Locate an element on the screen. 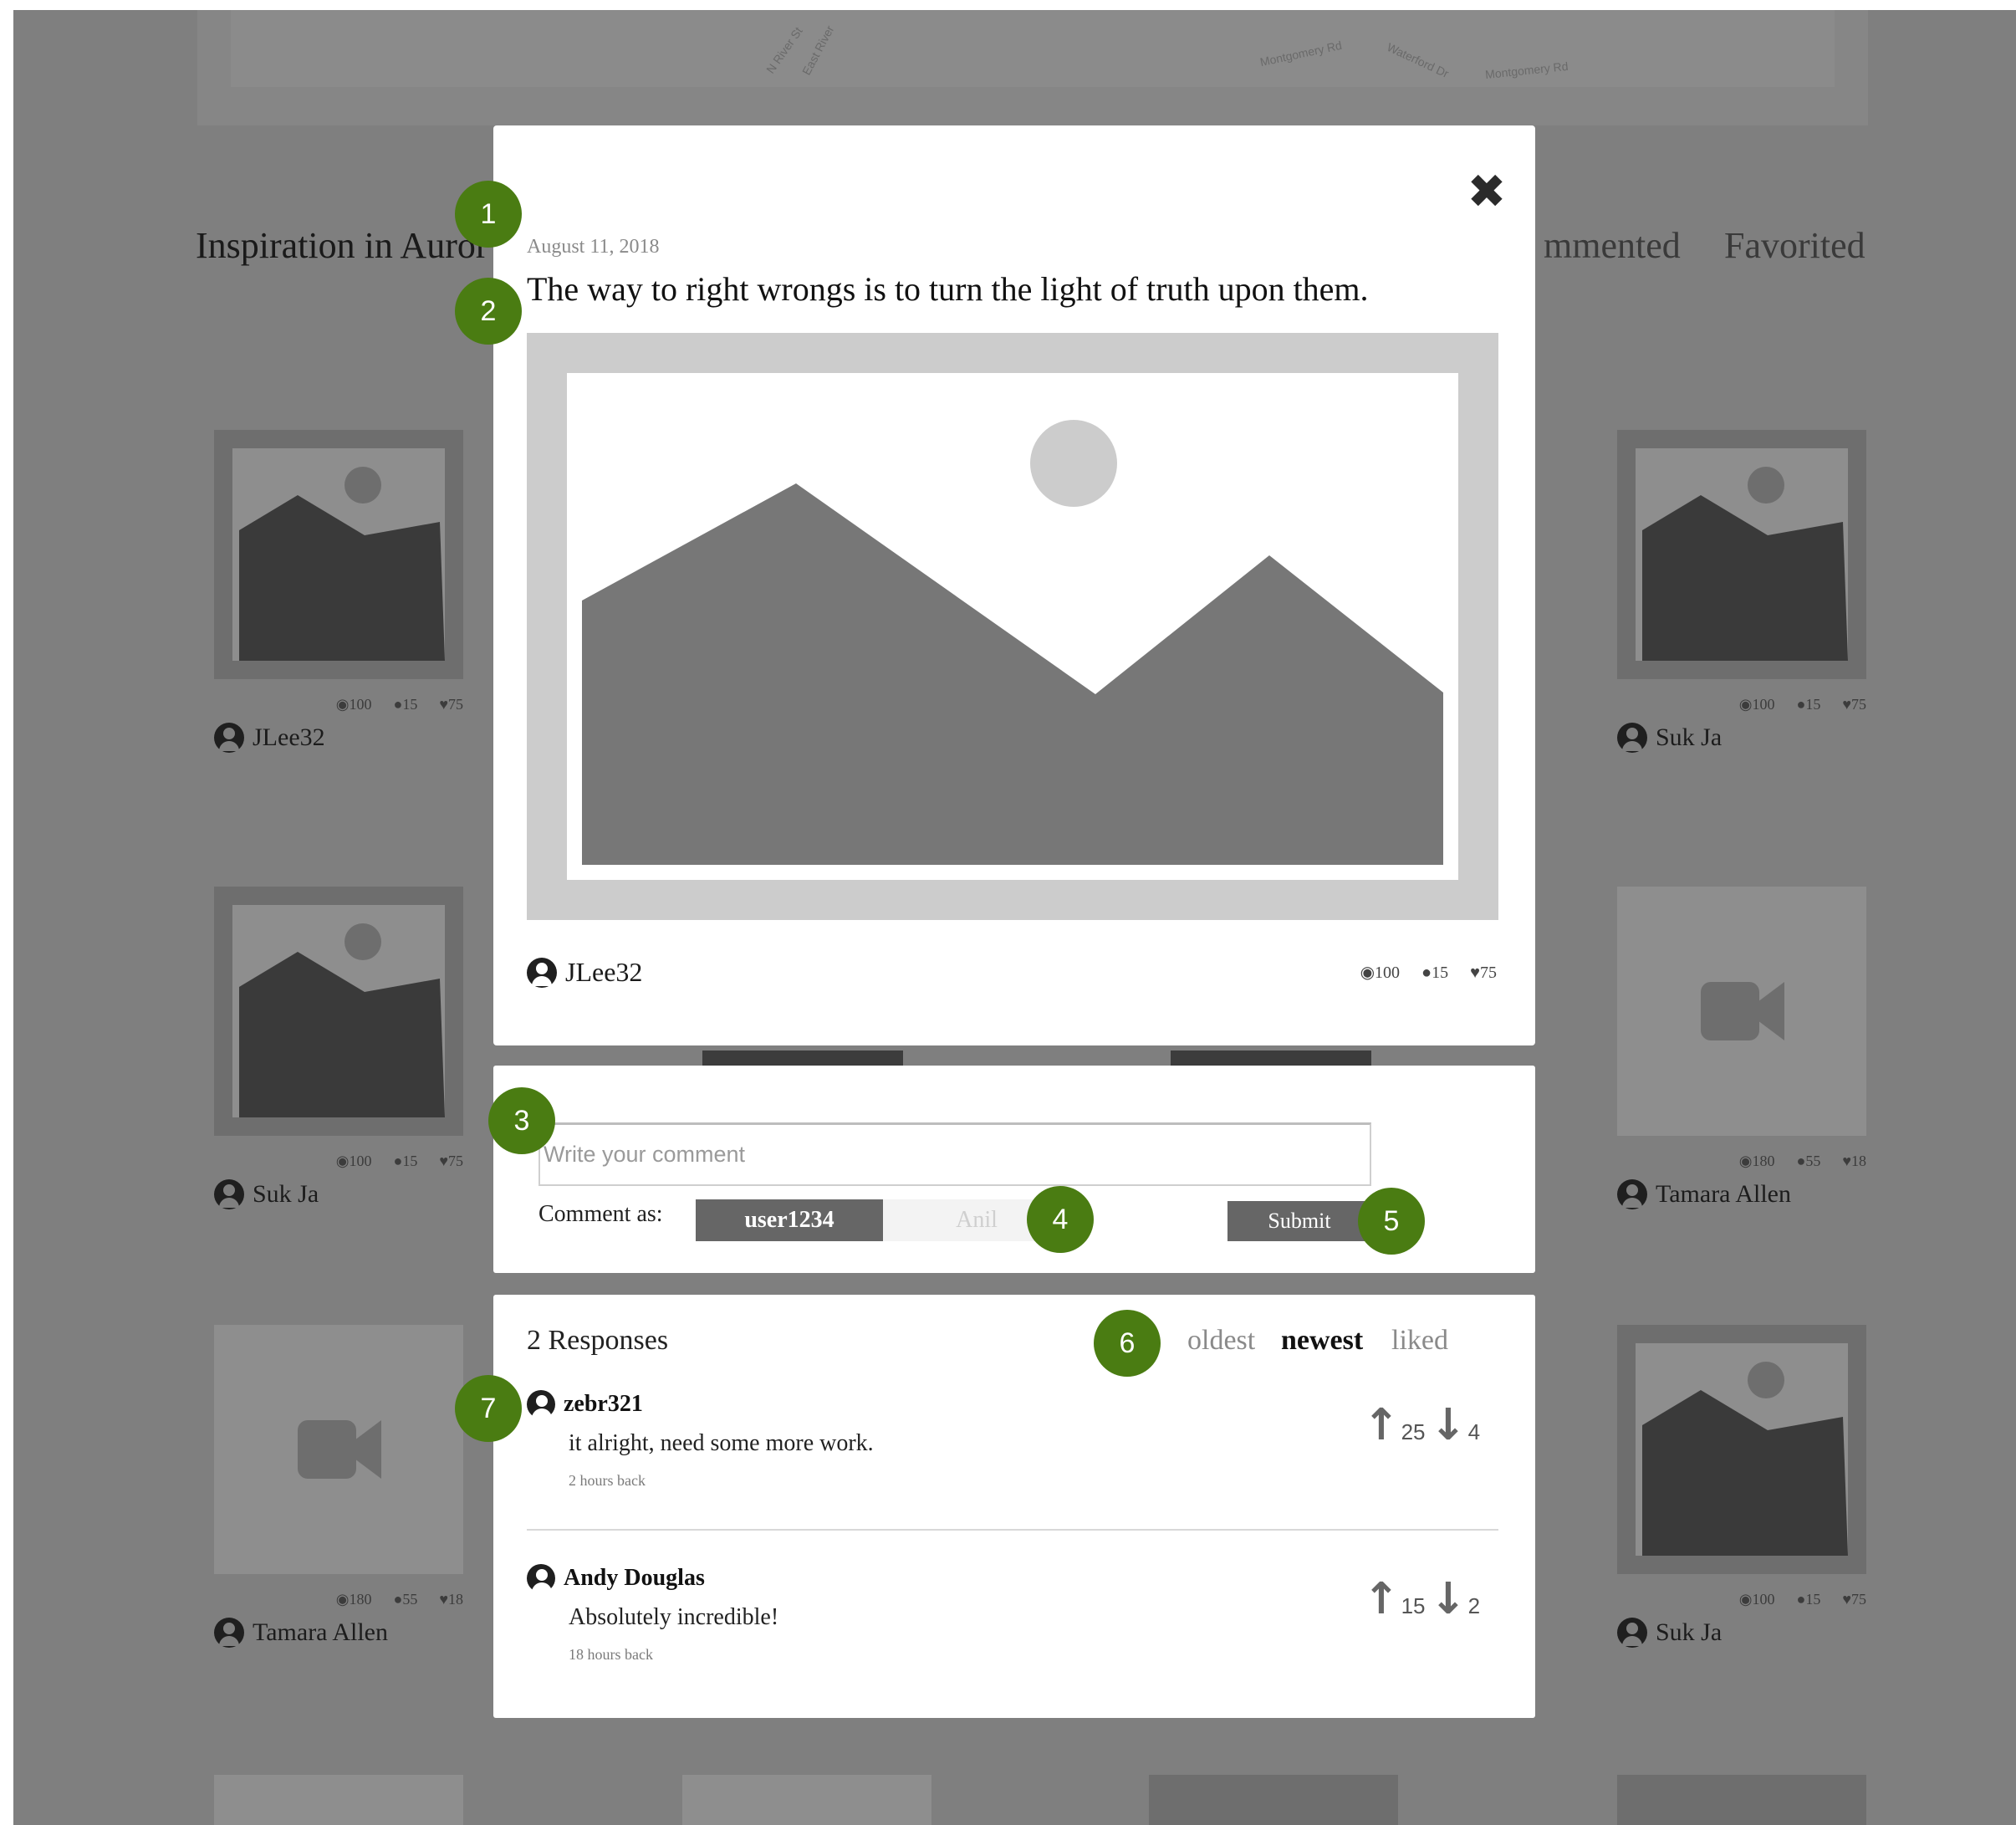  responses-count: 2 Responses is located at coordinates (598, 1340).